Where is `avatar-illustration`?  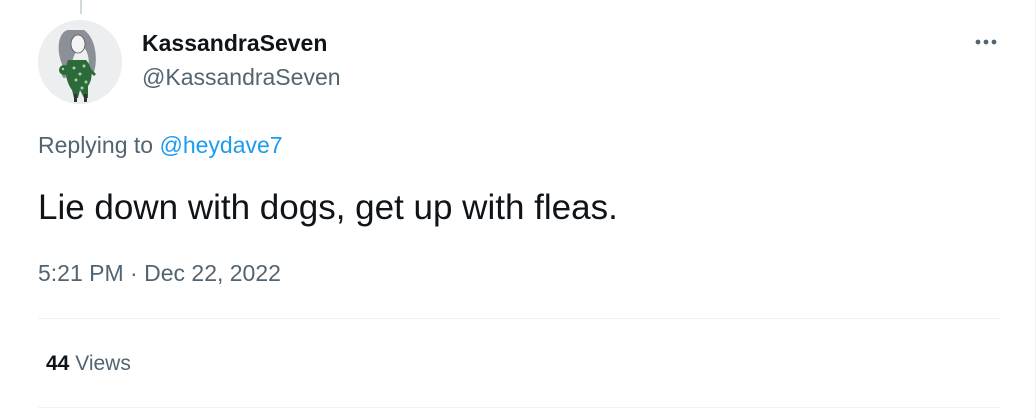
avatar-illustration is located at coordinates (80, 62).